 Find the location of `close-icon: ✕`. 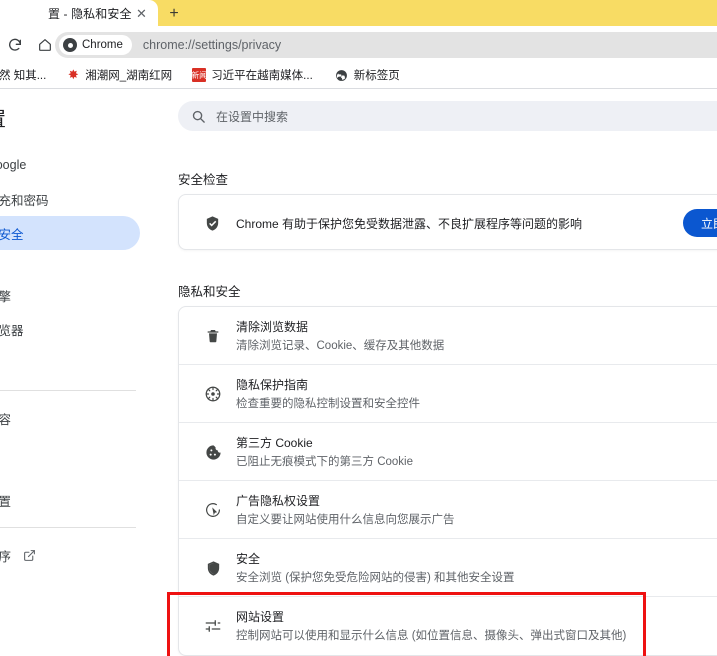

close-icon: ✕ is located at coordinates (141, 13).